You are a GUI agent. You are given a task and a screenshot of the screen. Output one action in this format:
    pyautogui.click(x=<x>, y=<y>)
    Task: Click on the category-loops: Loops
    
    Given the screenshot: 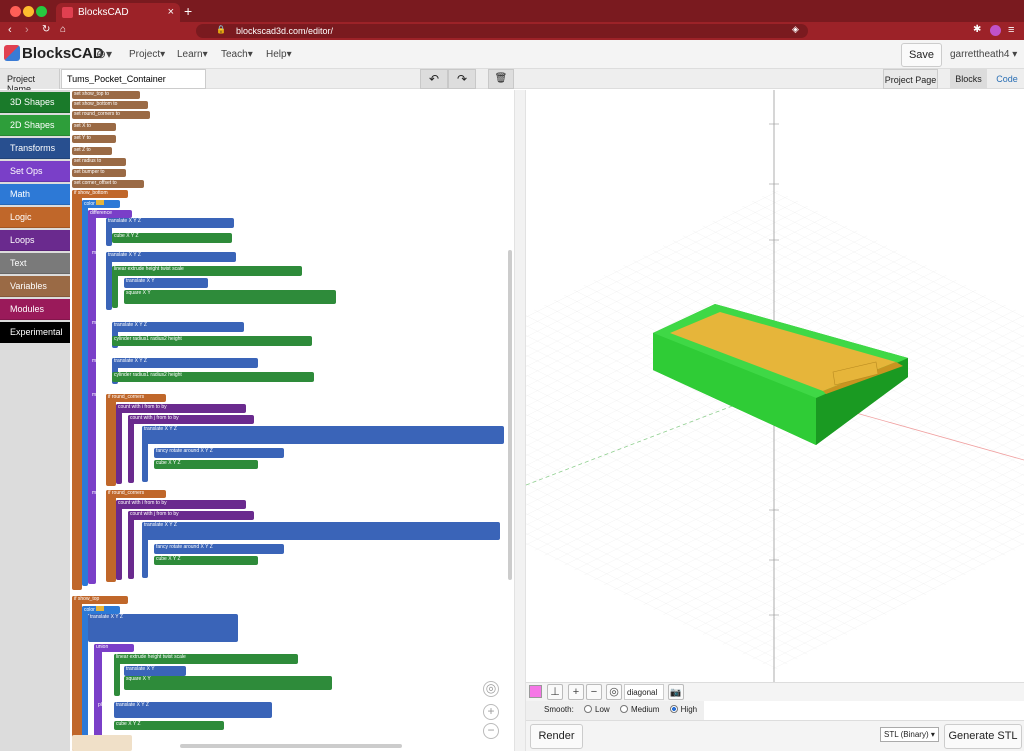 What is the action you would take?
    pyautogui.click(x=35, y=240)
    